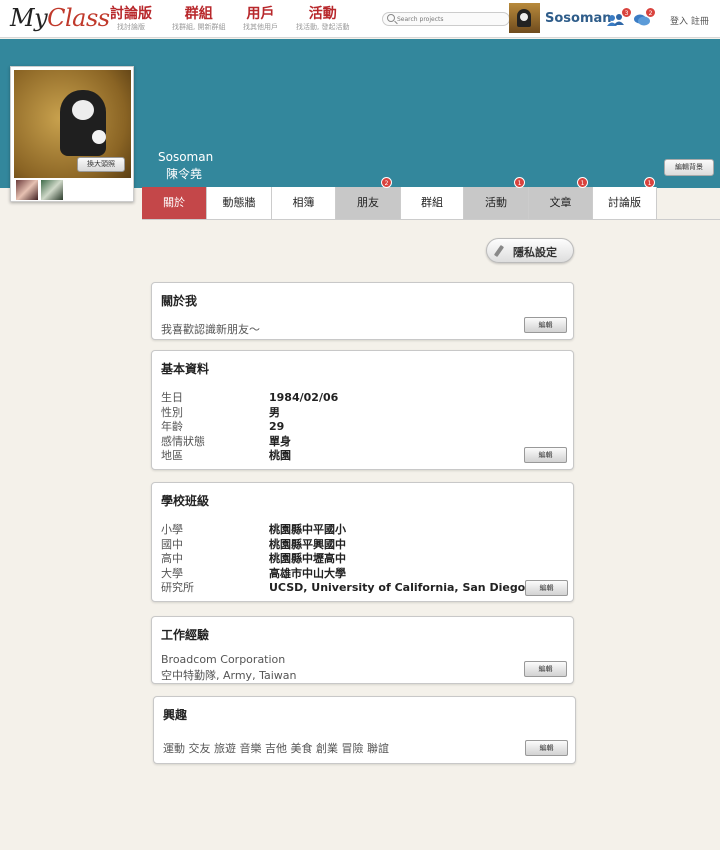 This screenshot has width=720, height=850. What do you see at coordinates (535, 252) in the screenshot?
I see `privacy-settings-label: 隱私設定` at bounding box center [535, 252].